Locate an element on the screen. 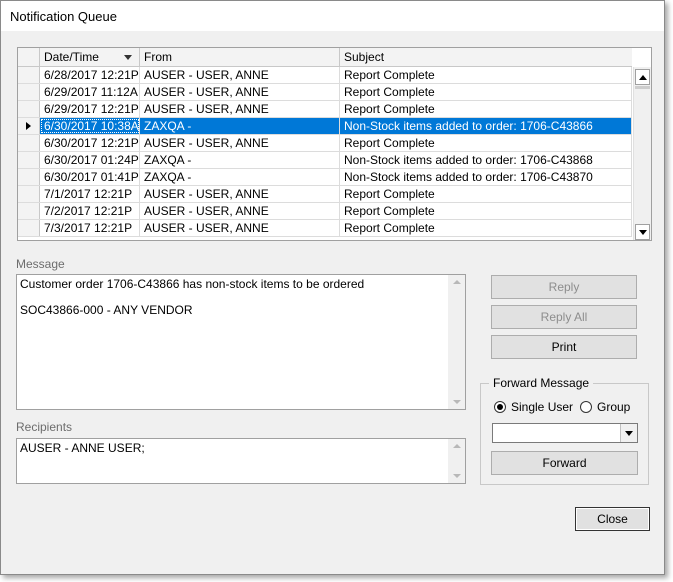 The image size is (673, 582). chevron-down-icon is located at coordinates (629, 433).